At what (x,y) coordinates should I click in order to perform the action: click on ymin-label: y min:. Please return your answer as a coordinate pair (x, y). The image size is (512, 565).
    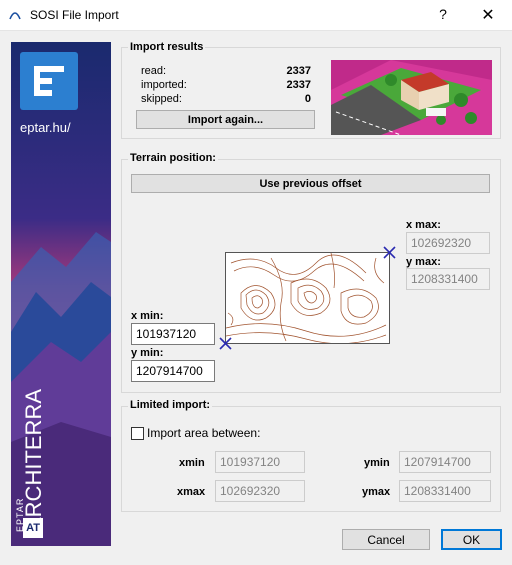
    Looking at the image, I should click on (147, 353).